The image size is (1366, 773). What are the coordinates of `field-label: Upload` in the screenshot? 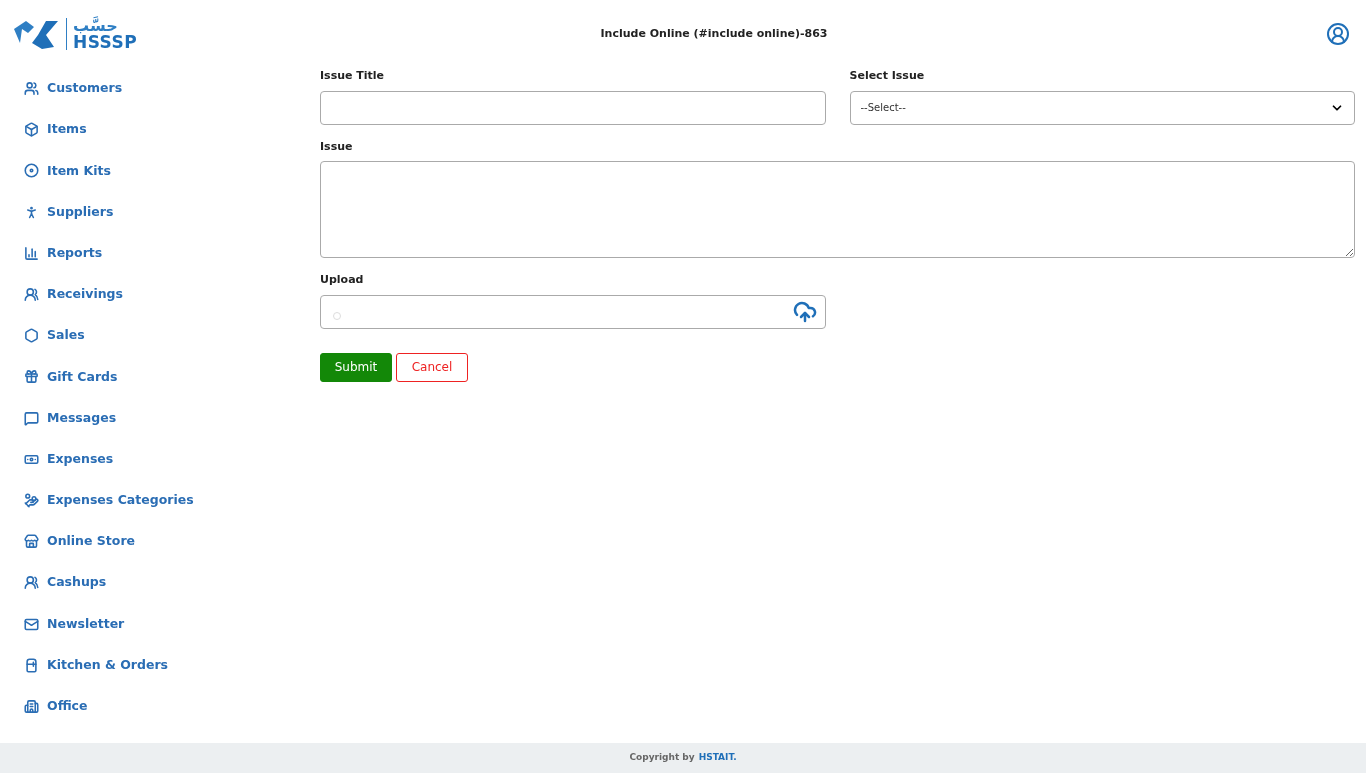 It's located at (342, 280).